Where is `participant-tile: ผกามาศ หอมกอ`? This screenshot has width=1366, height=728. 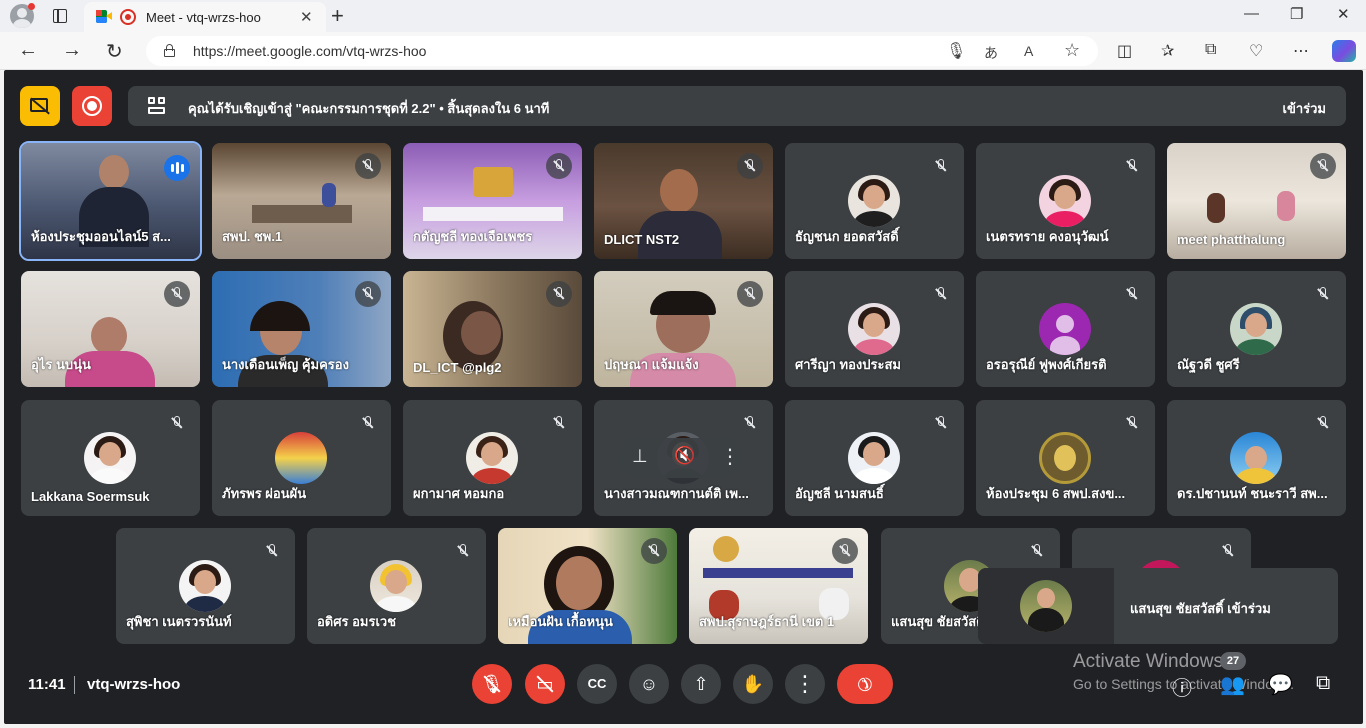
participant-tile: ผกามาศ หอมกอ is located at coordinates (492, 458).